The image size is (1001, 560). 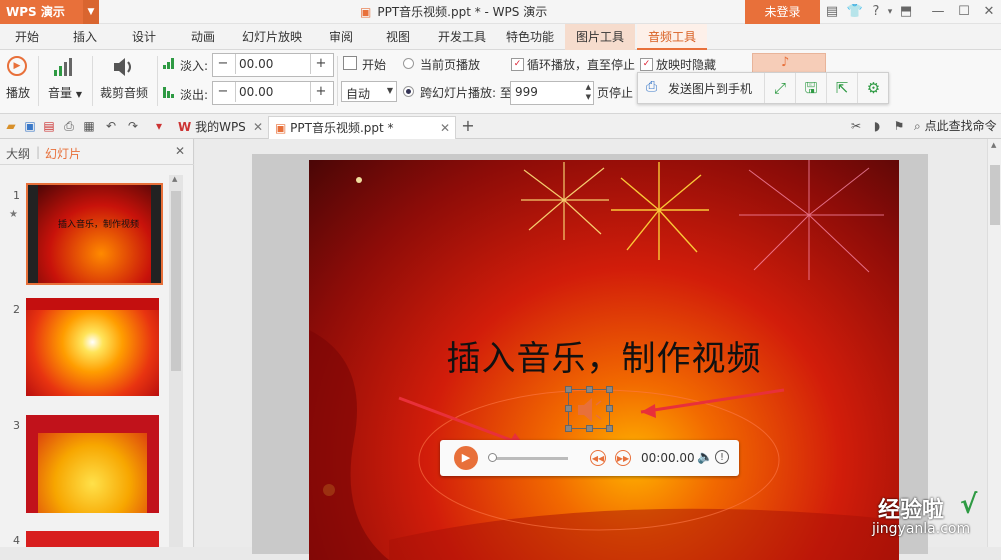 I want to click on tab-insert: 插入, so click(x=85, y=37).